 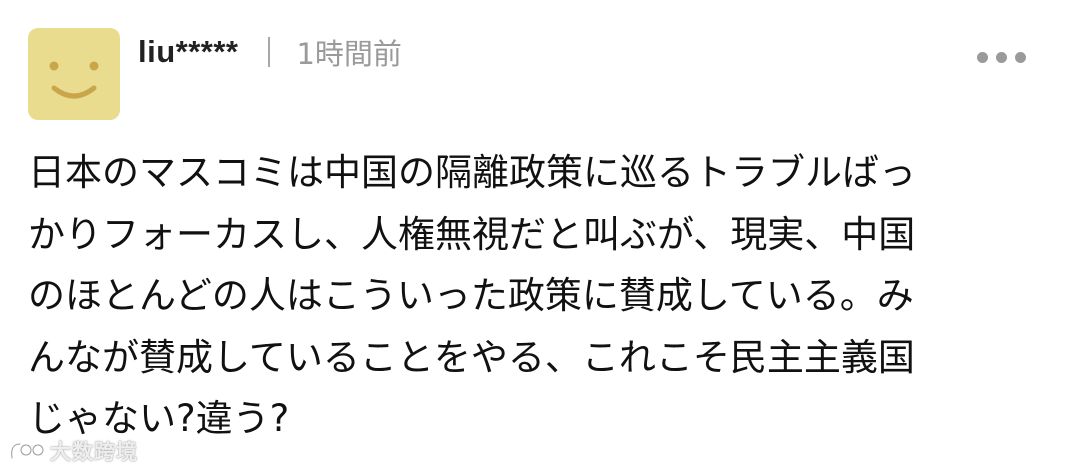 I want to click on avatar, so click(x=74, y=74).